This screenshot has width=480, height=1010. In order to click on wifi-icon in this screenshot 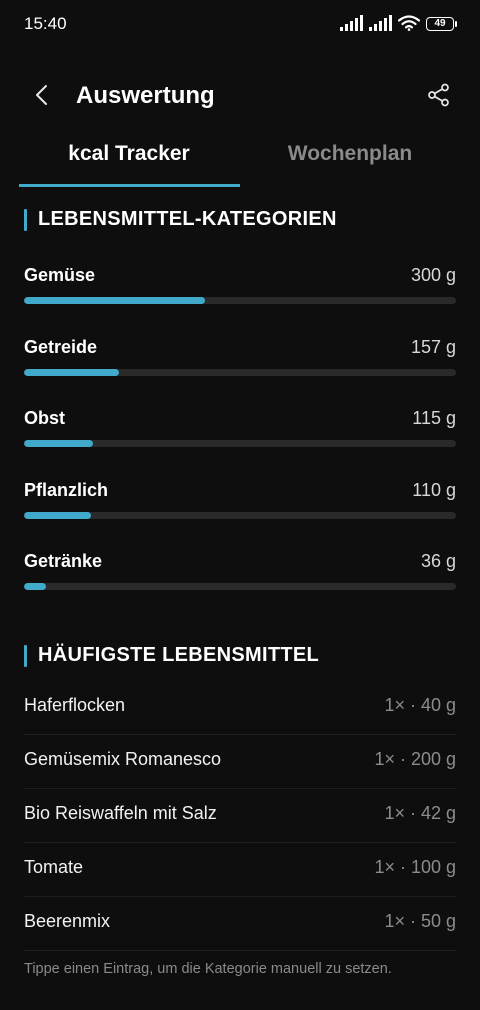, I will do `click(409, 23)`.